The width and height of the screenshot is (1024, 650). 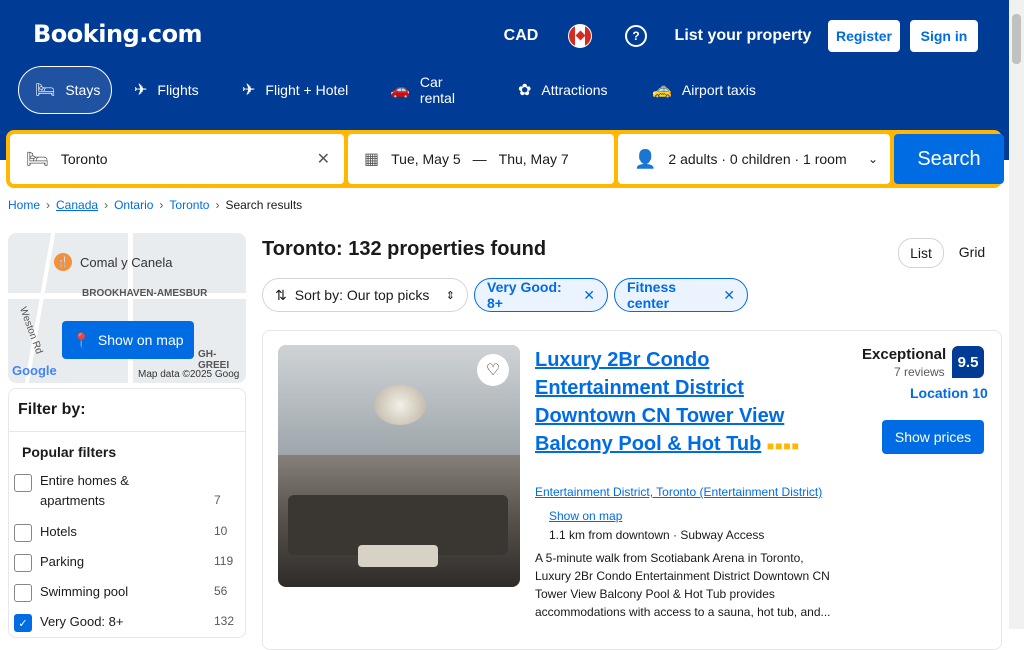 What do you see at coordinates (574, 90) in the screenshot?
I see `tab-label: Attractions` at bounding box center [574, 90].